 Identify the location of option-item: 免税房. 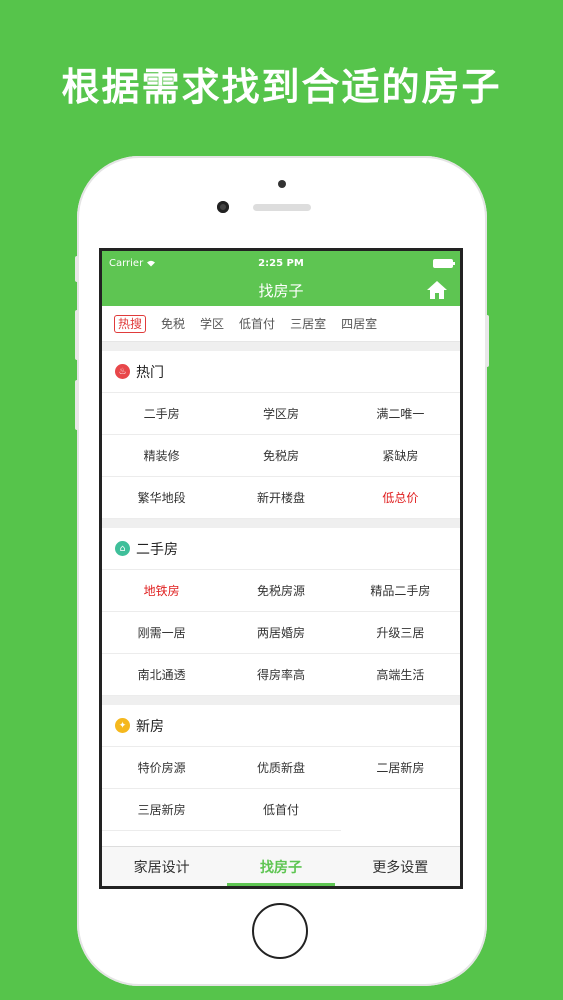
(281, 456).